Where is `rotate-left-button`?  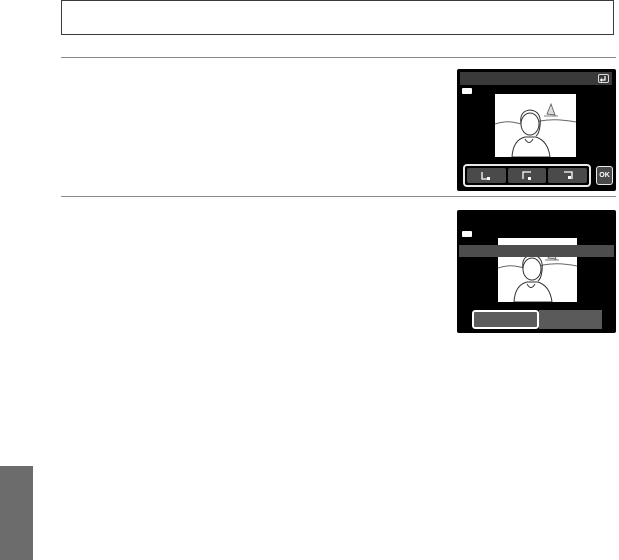 rotate-left-button is located at coordinates (486, 175).